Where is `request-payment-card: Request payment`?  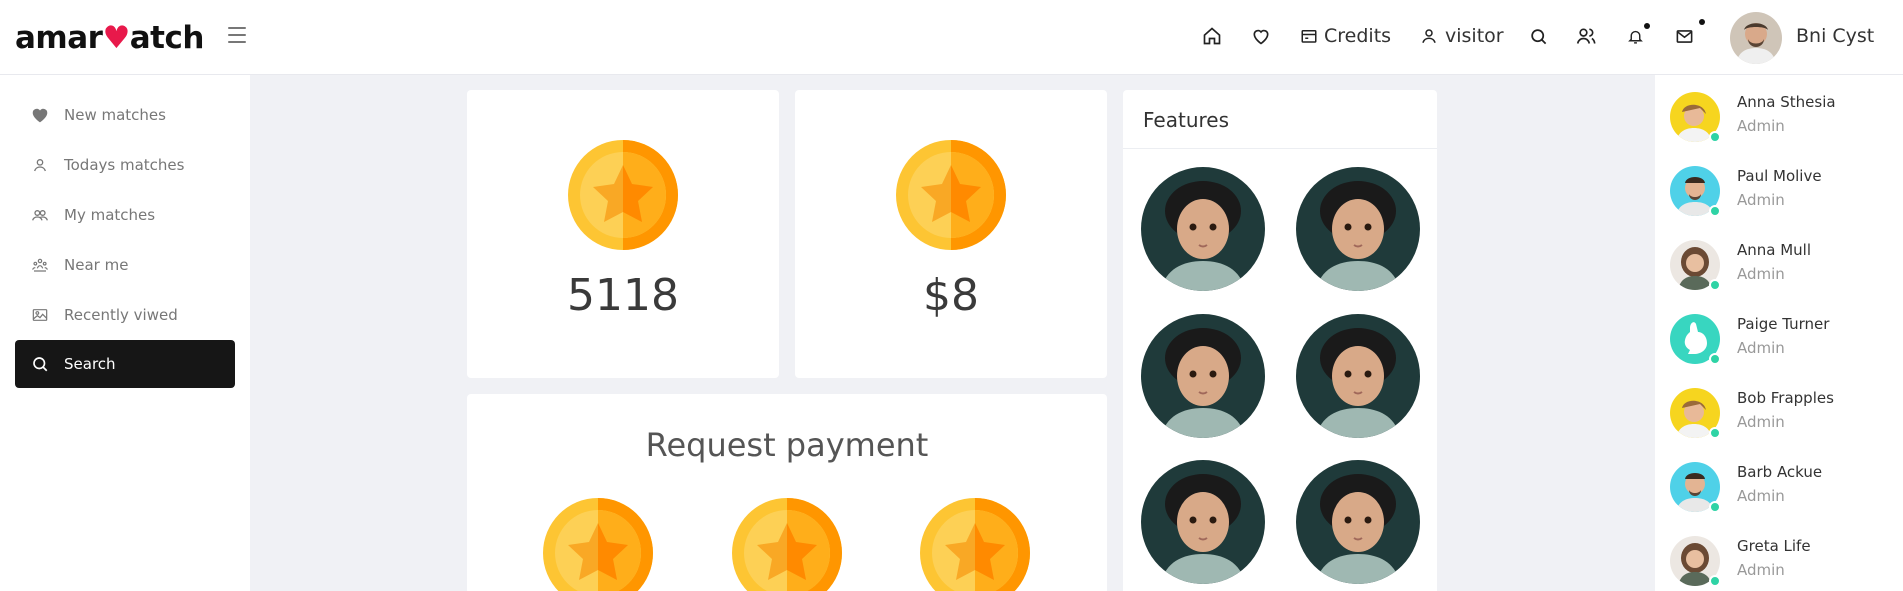
request-payment-card: Request payment is located at coordinates (787, 492).